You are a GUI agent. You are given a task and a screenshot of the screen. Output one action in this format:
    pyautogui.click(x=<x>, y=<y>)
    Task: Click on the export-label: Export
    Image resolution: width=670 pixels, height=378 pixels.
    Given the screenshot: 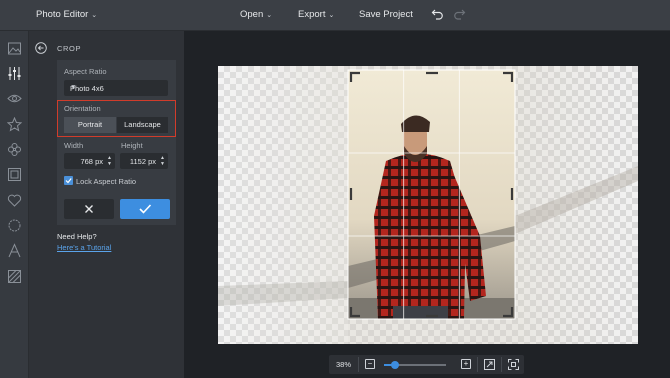 What is the action you would take?
    pyautogui.click(x=312, y=14)
    